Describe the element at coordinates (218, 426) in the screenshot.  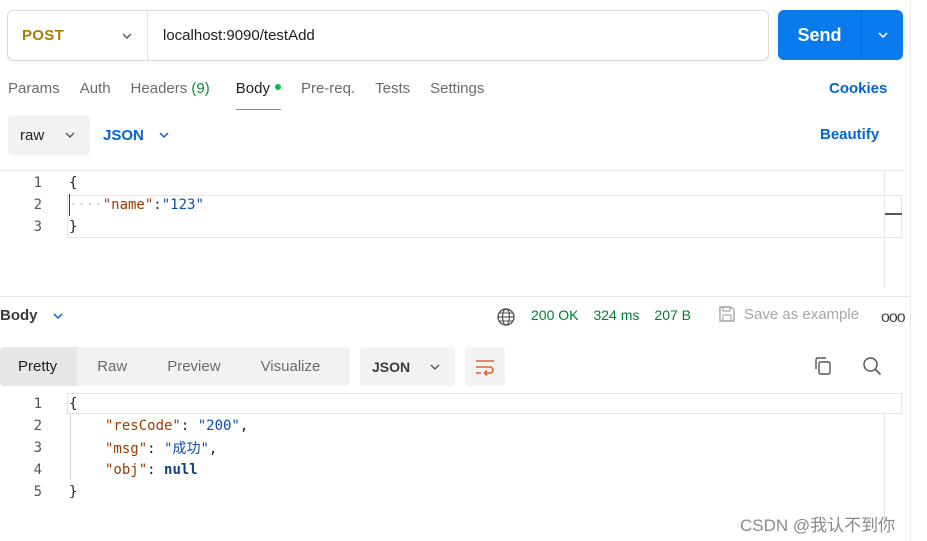
I see `json-value: "200"` at that location.